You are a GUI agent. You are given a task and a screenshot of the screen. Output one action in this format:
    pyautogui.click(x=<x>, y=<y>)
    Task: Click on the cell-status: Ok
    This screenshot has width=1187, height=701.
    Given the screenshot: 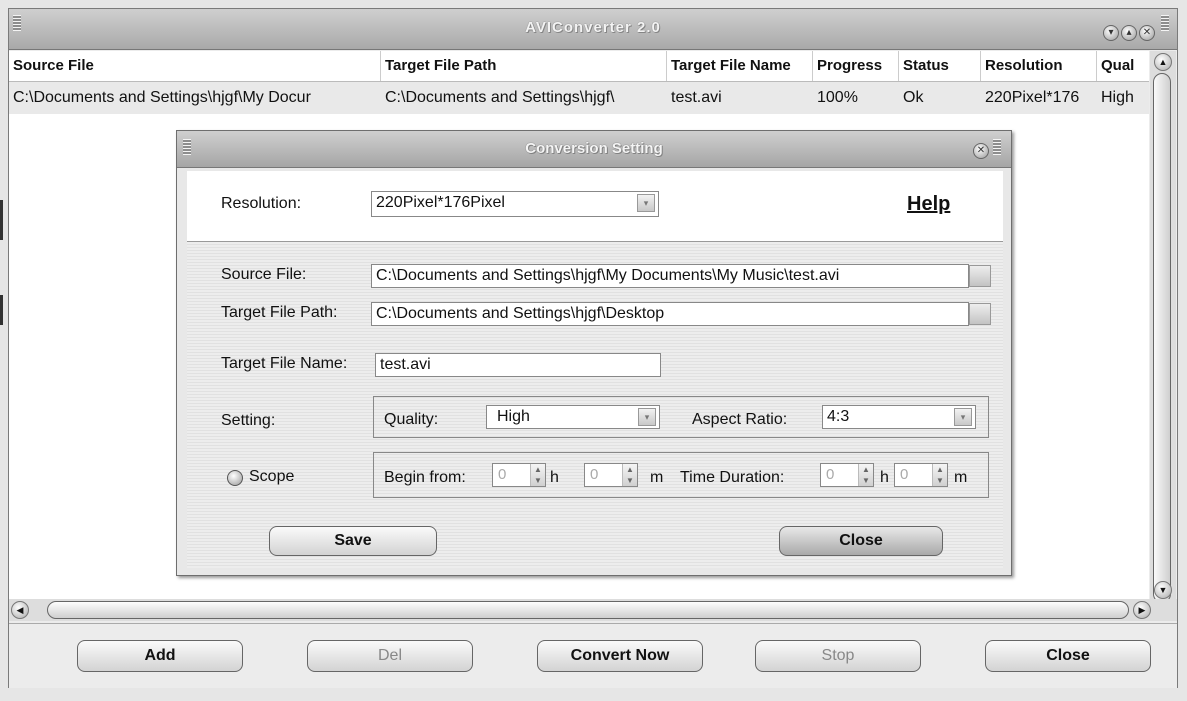 What is the action you would take?
    pyautogui.click(x=913, y=97)
    